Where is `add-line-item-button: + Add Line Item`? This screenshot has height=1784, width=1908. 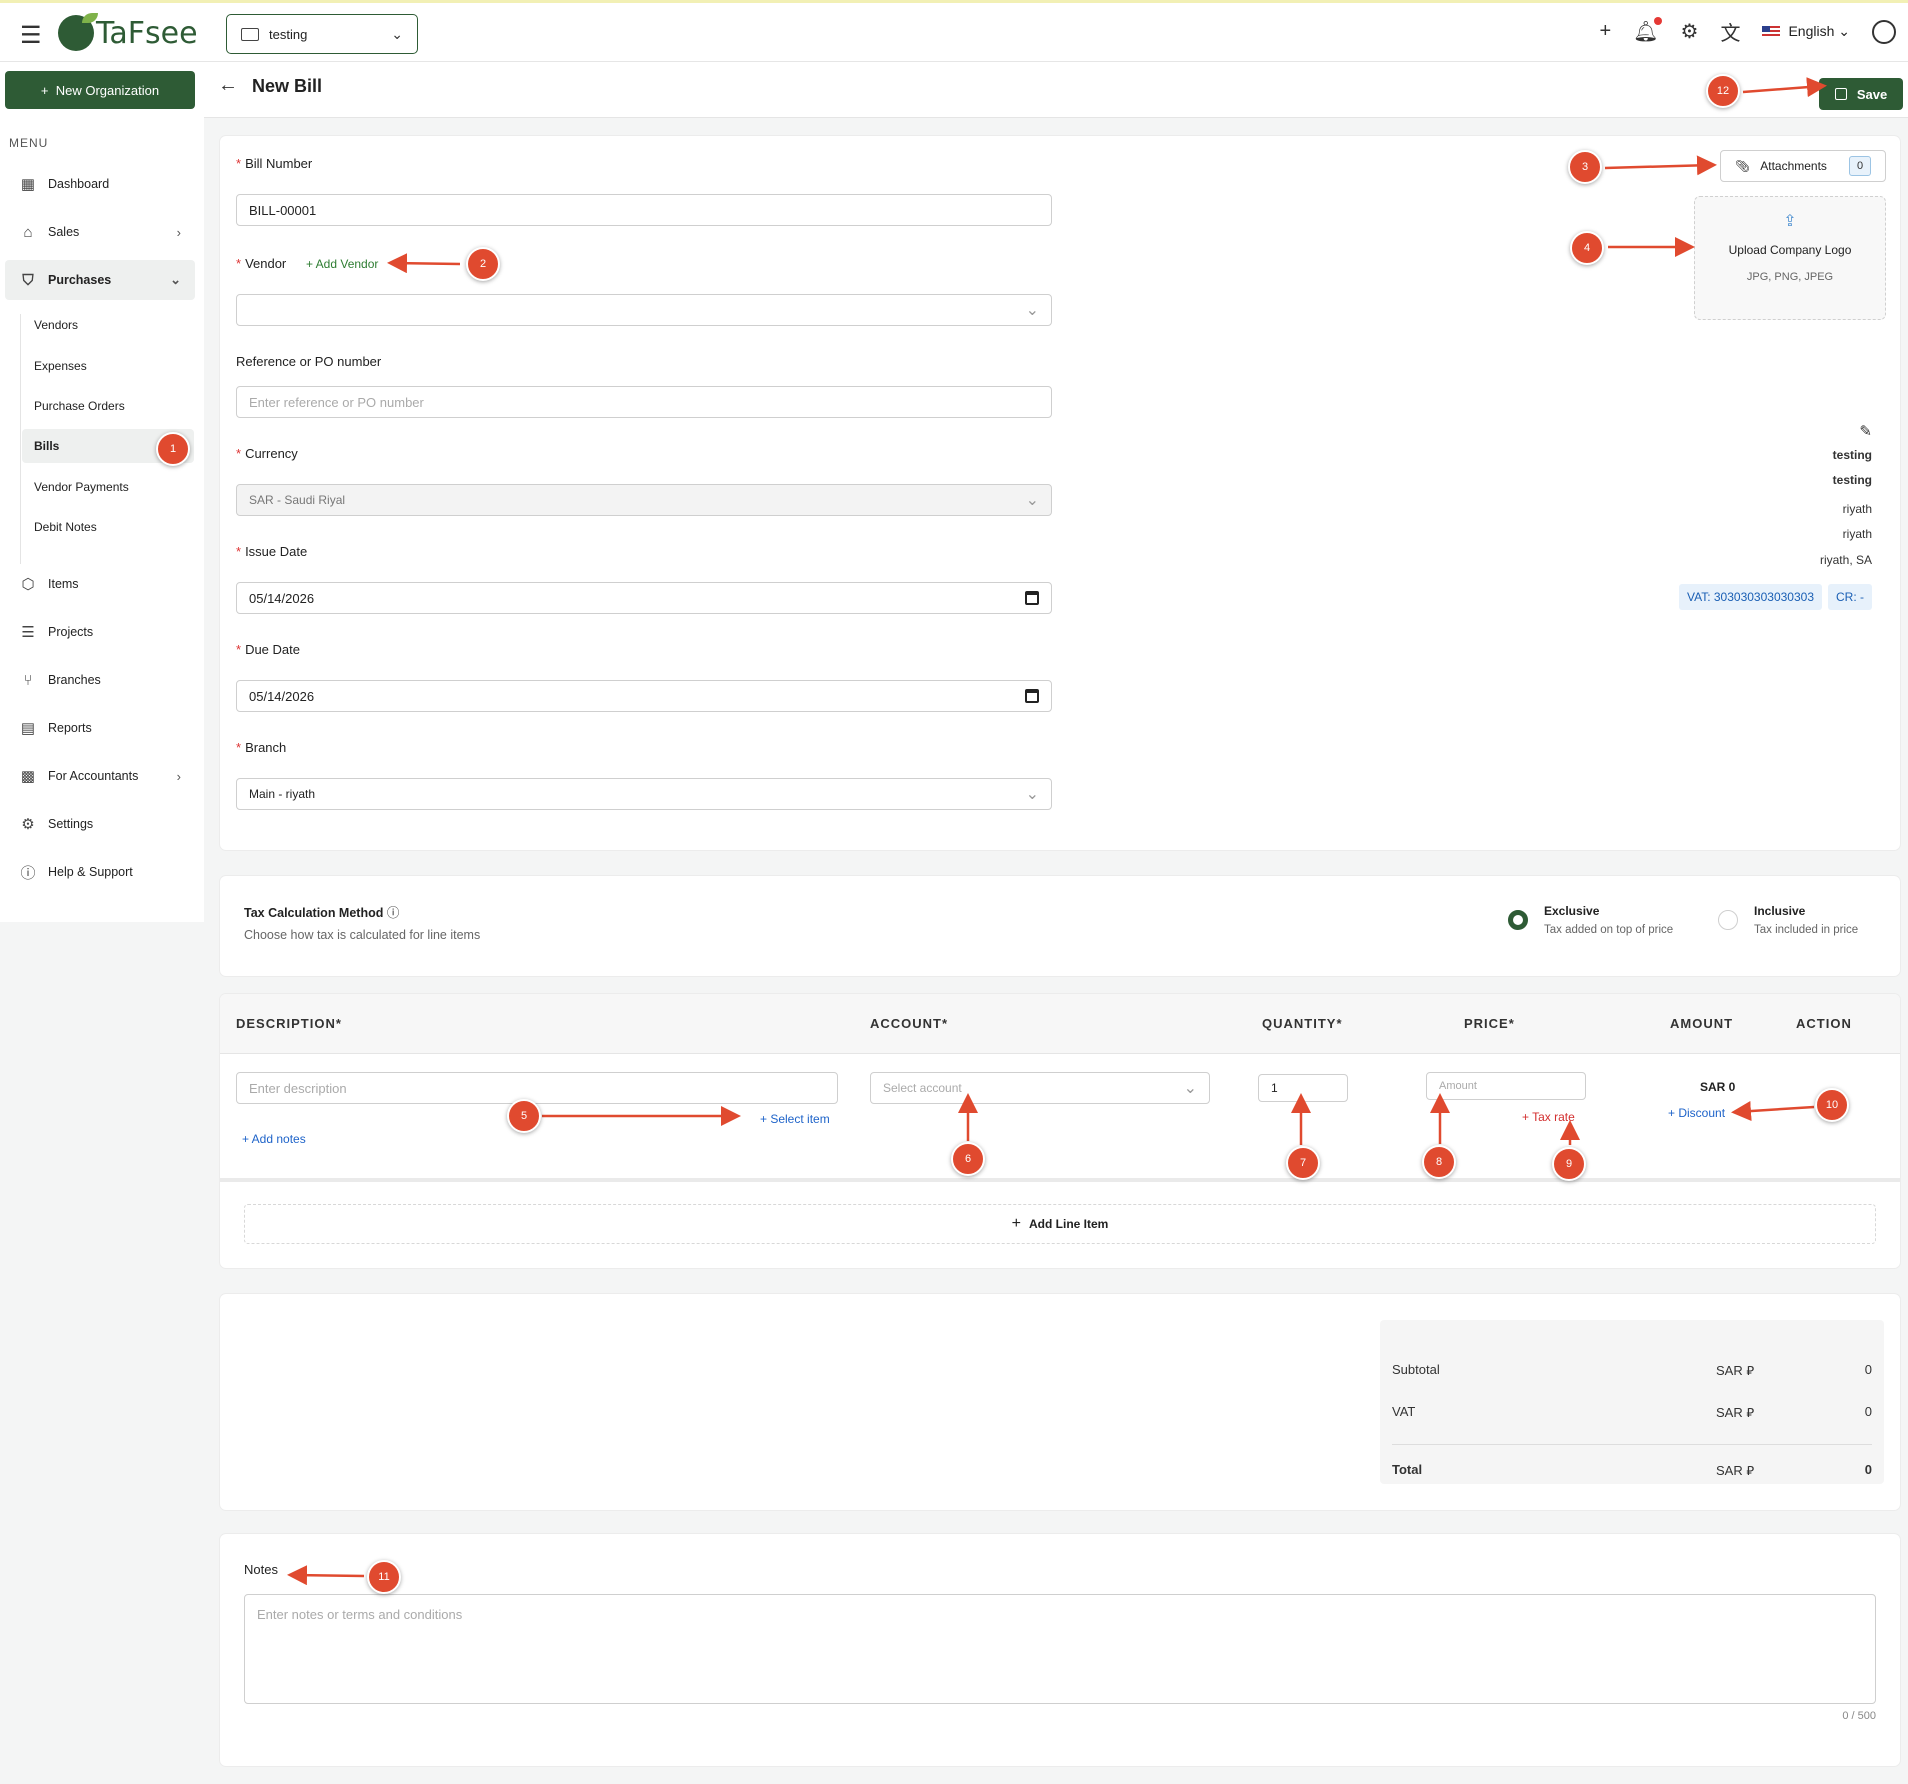 add-line-item-button: + Add Line Item is located at coordinates (1060, 1224).